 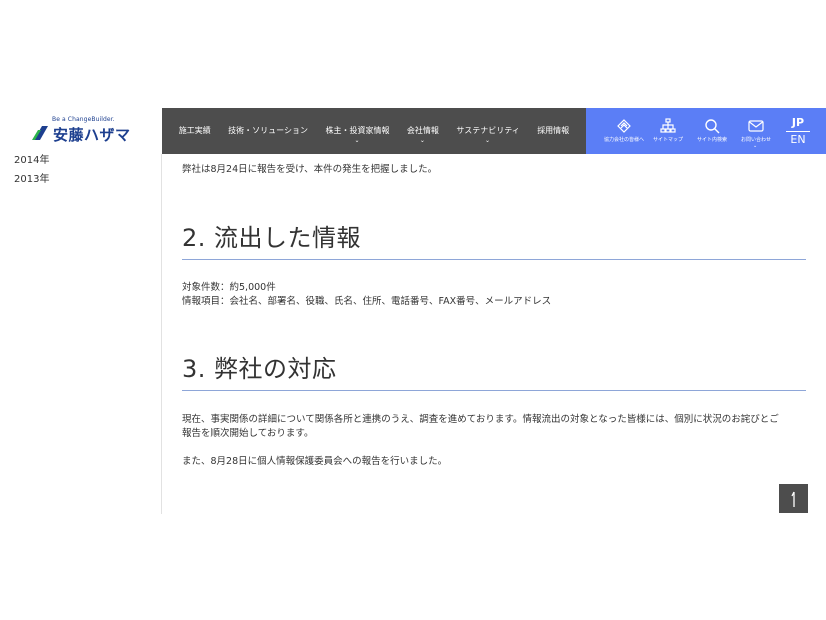 I want to click on utility-bar: 協力会社の皆様へ サイトマップ サイト内検索 お問い合わせ ⌄ JP EN, so click(x=706, y=131).